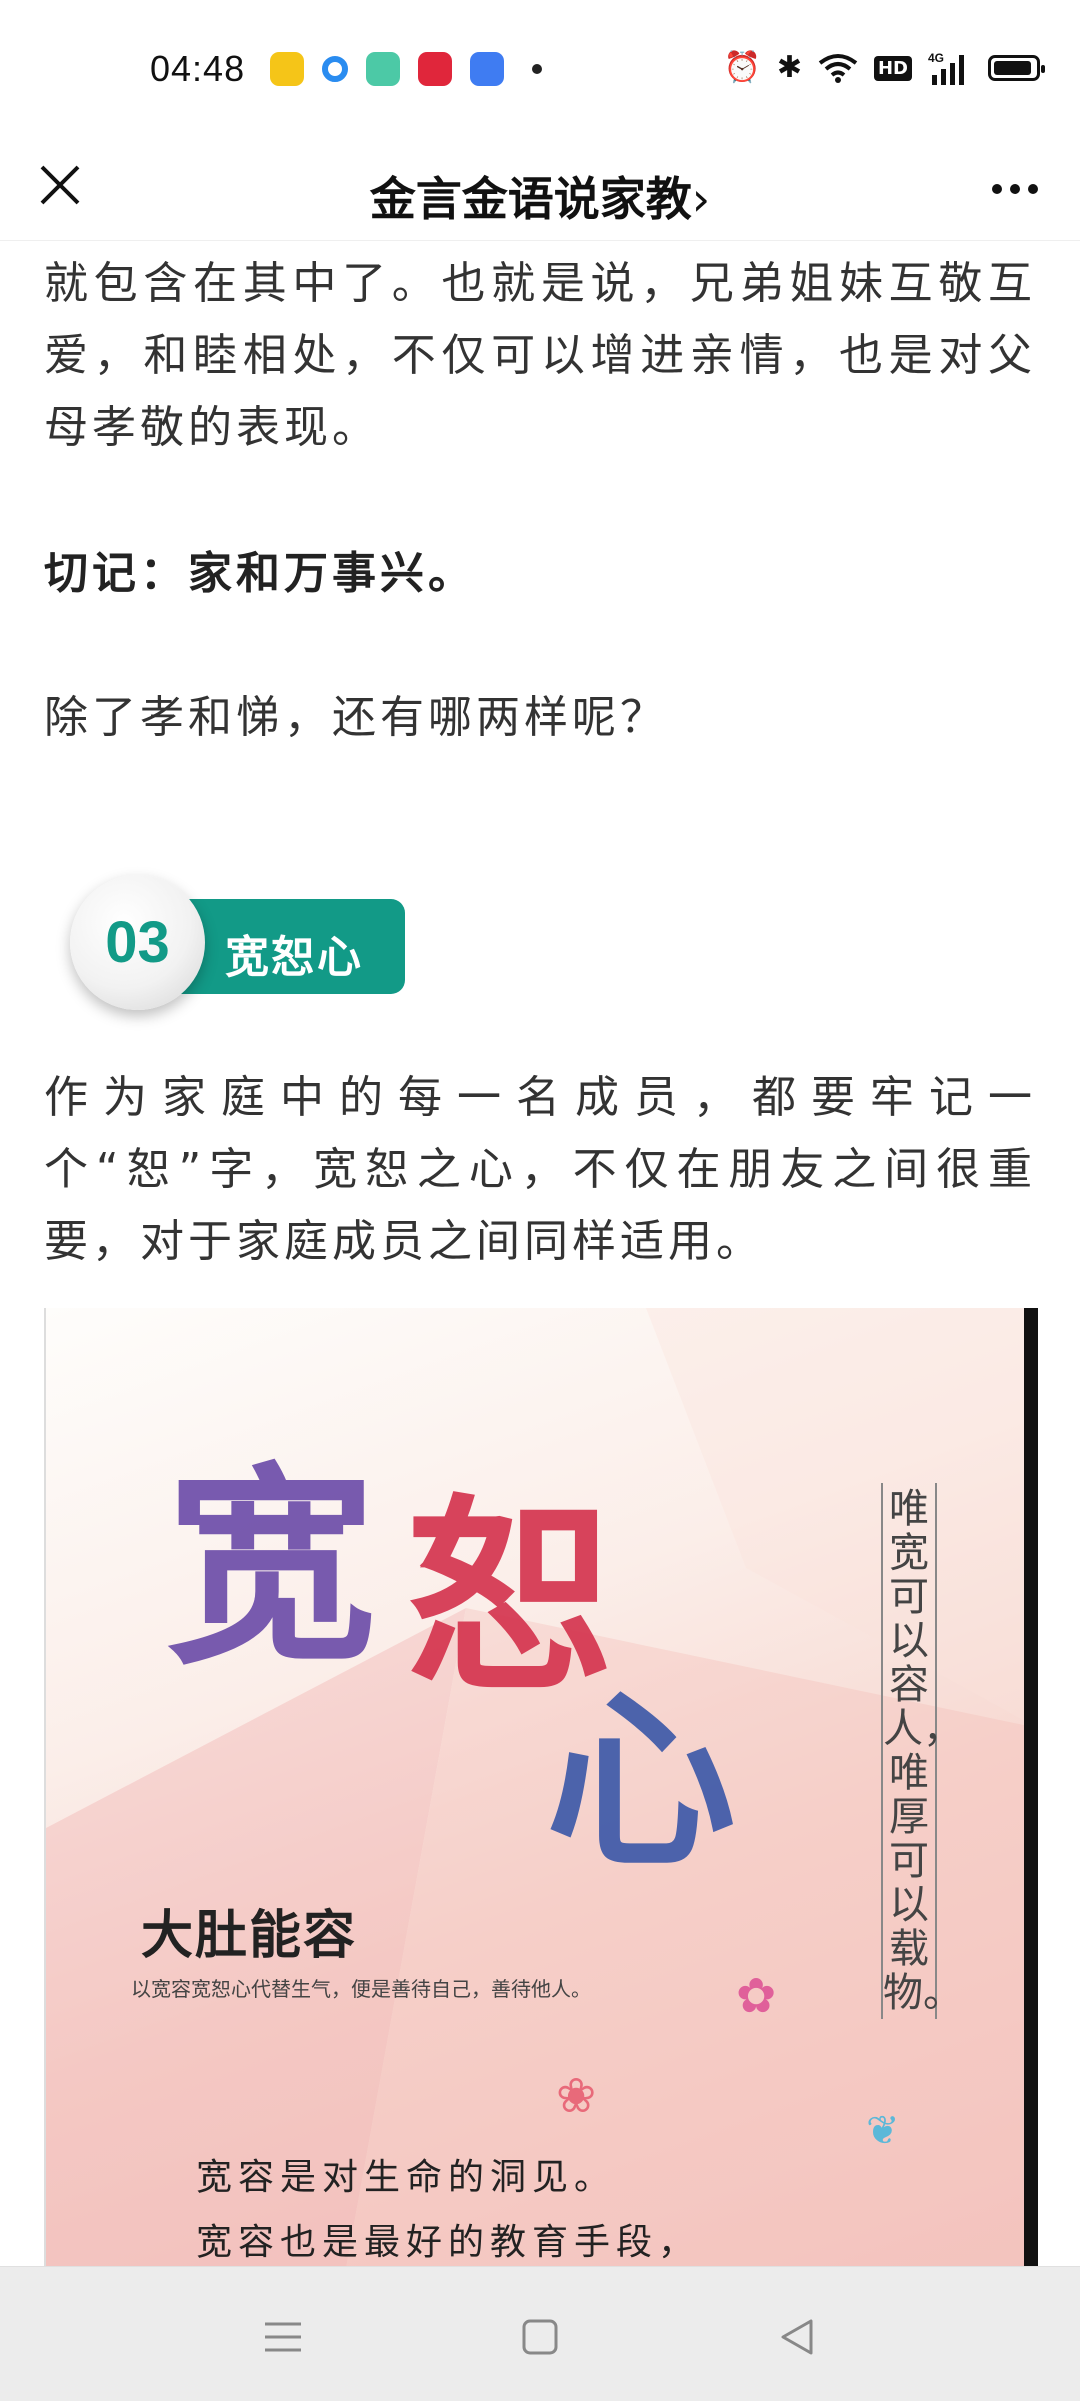  I want to click on back-triangle-icon, so click(797, 2337).